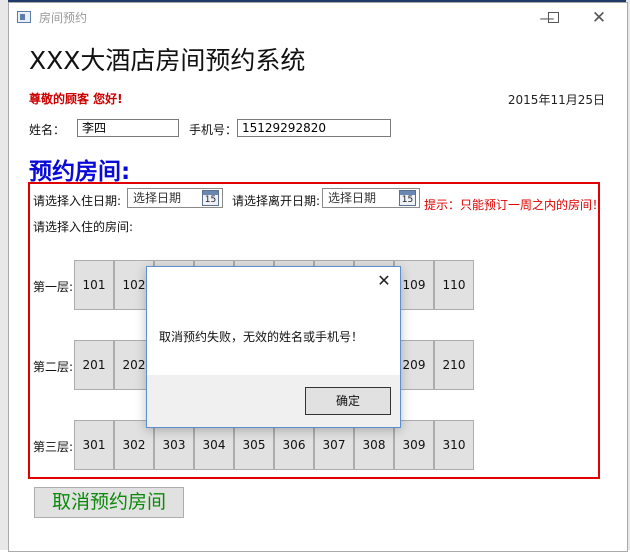  I want to click on booking-hint: 提示：只能预订一周之内的房间！, so click(514, 205).